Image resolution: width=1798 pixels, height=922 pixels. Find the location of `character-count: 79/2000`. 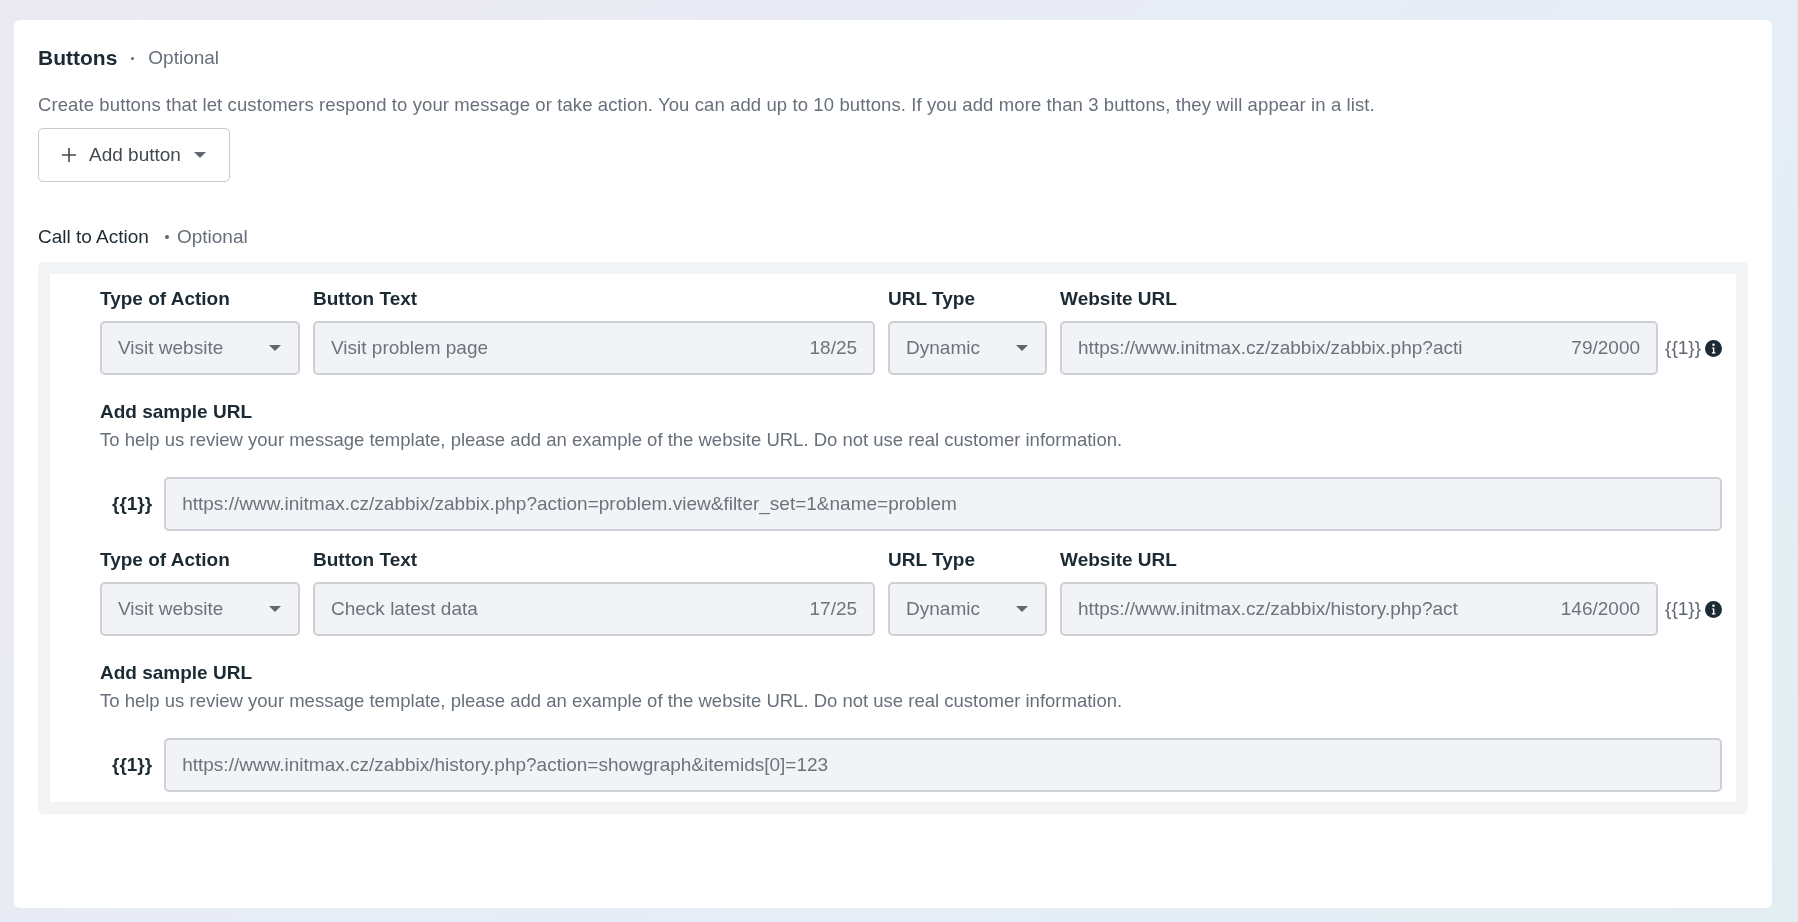

character-count: 79/2000 is located at coordinates (1606, 348).